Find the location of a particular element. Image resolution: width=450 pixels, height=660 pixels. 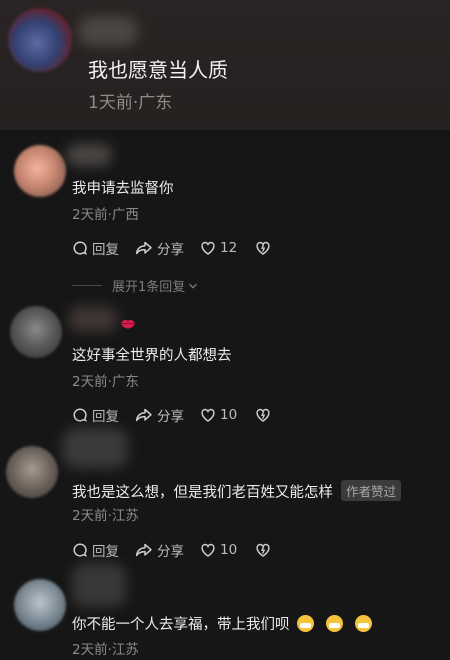

divider is located at coordinates (87, 285).